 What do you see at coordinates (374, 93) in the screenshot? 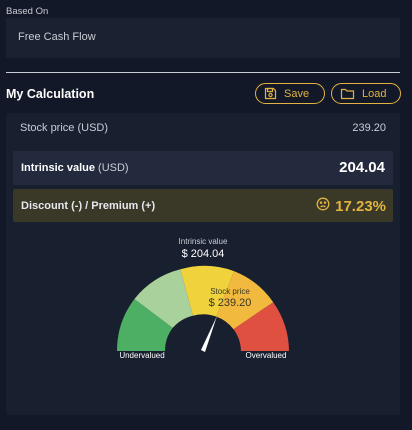
I see `load-label: Load` at bounding box center [374, 93].